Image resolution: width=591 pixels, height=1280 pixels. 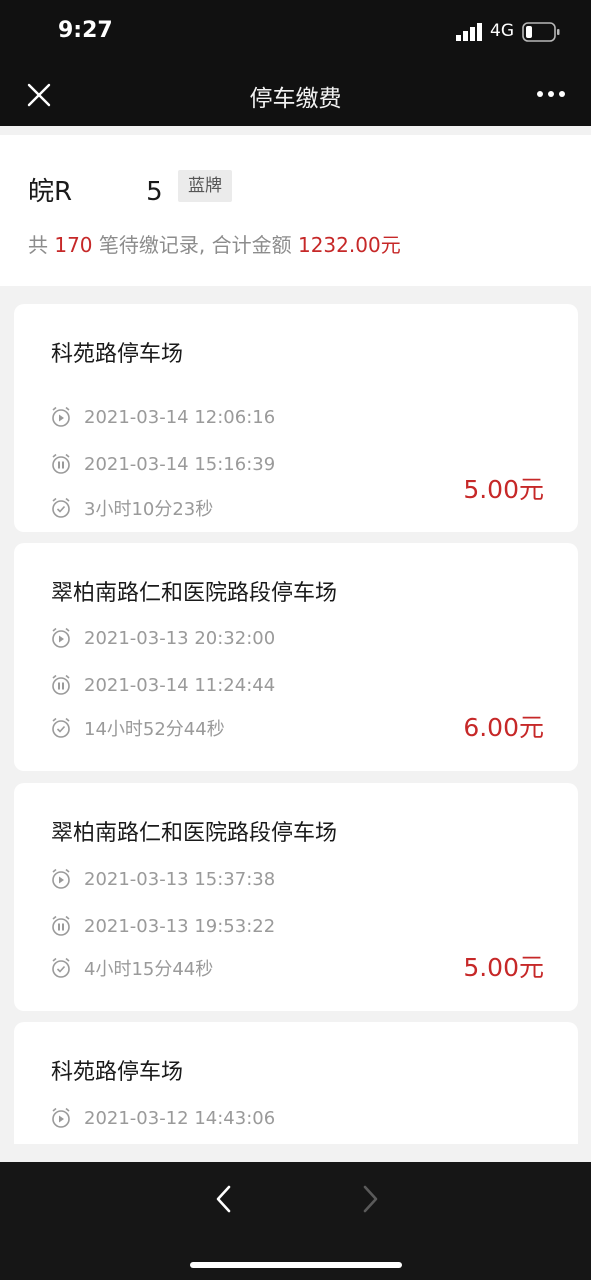 I want to click on status-bar: 9:27 4G, so click(x=295, y=31).